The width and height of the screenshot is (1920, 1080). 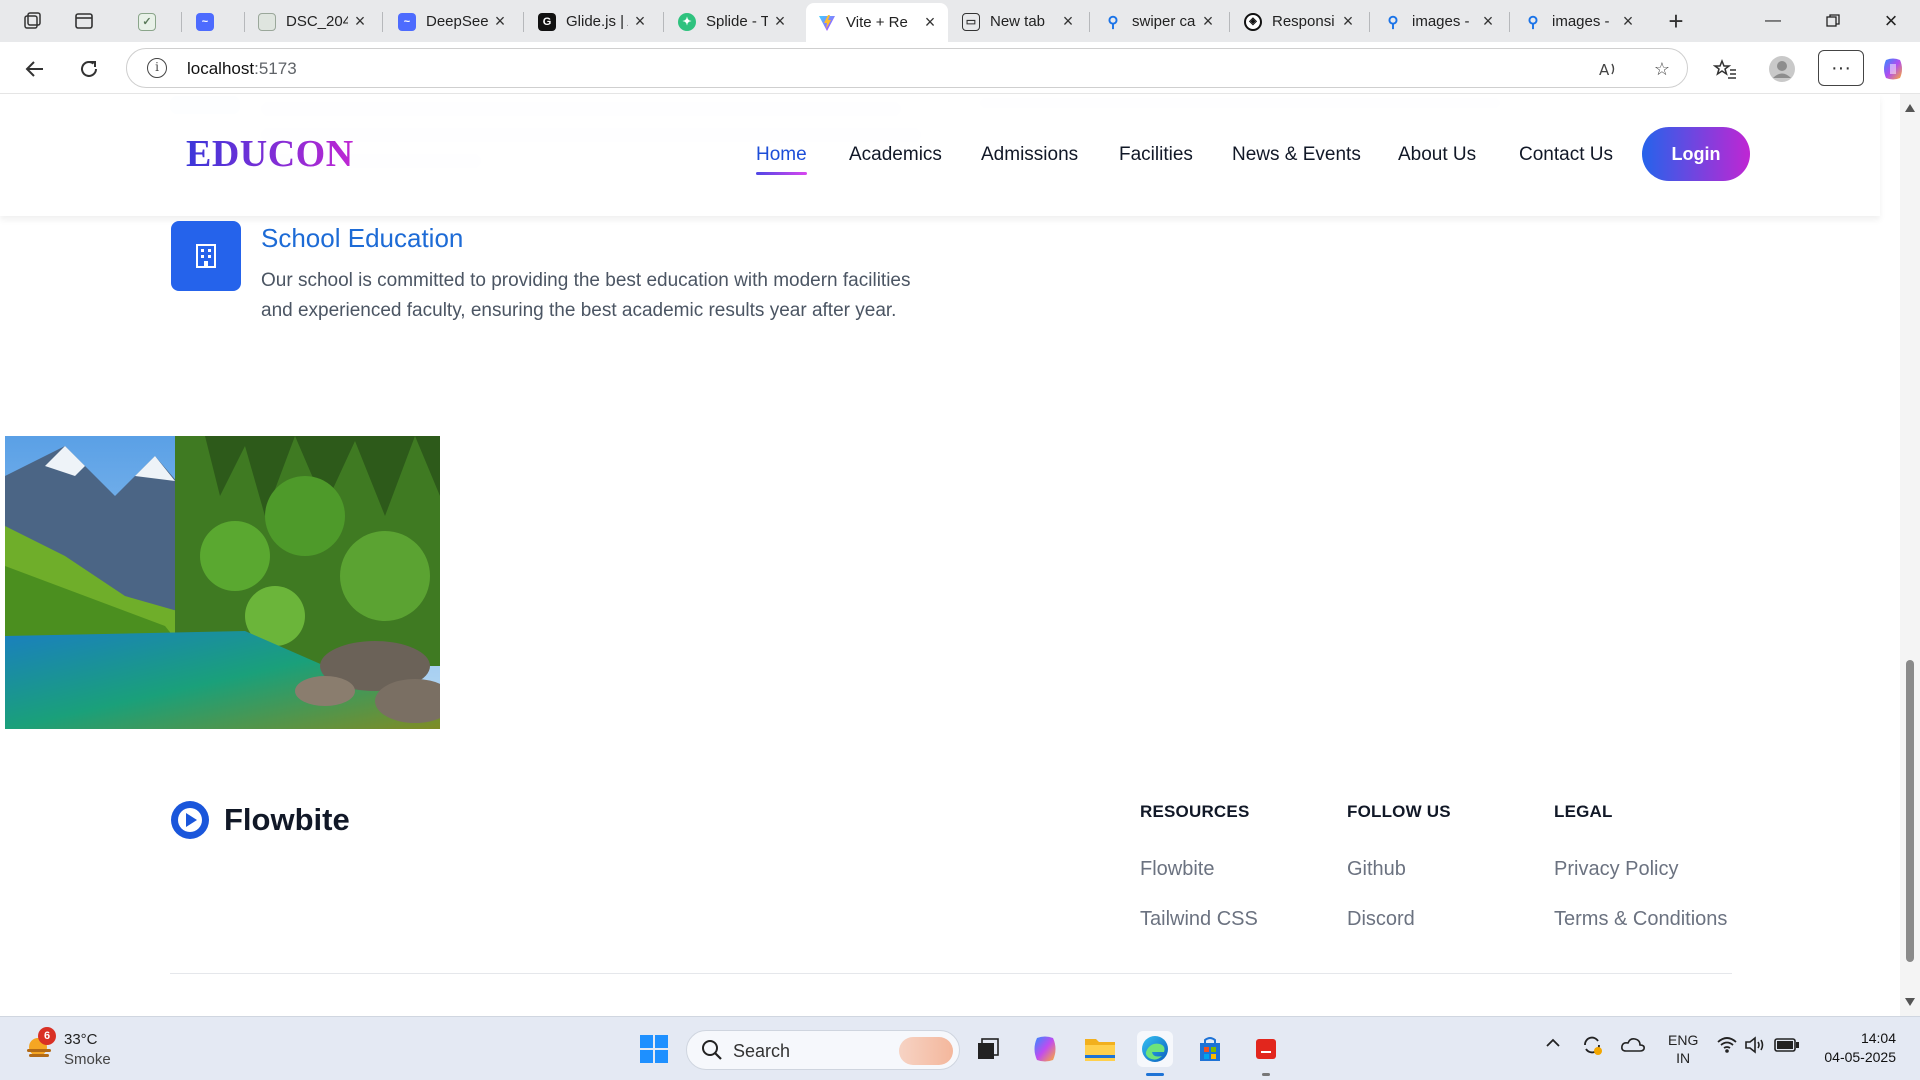 What do you see at coordinates (287, 820) in the screenshot?
I see `footer-brand-name: Flowbite` at bounding box center [287, 820].